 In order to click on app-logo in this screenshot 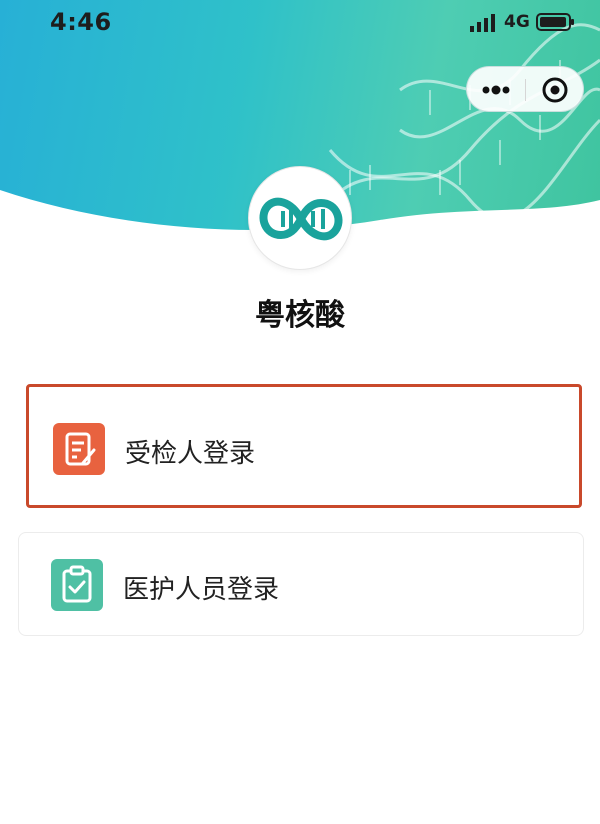, I will do `click(300, 218)`.